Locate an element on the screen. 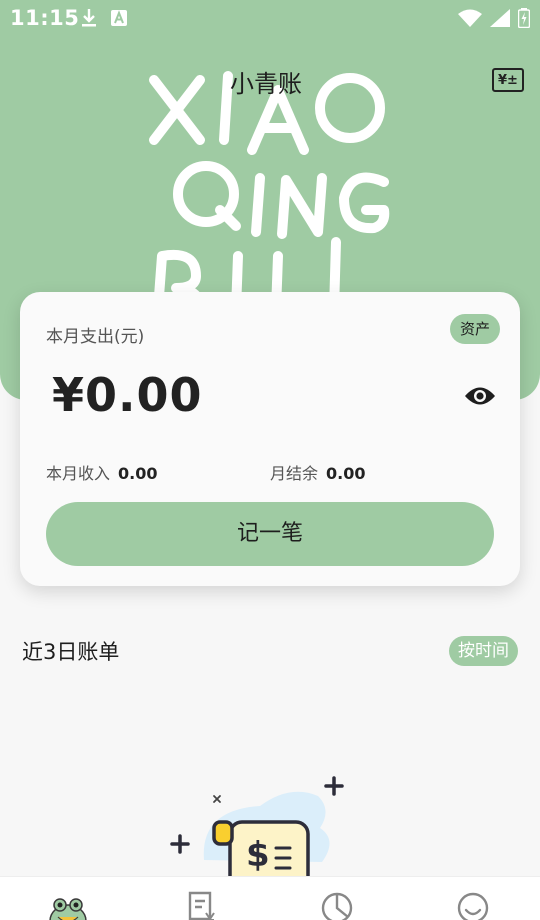 The width and height of the screenshot is (540, 920). record-entry-button: 记一笔 is located at coordinates (270, 534).